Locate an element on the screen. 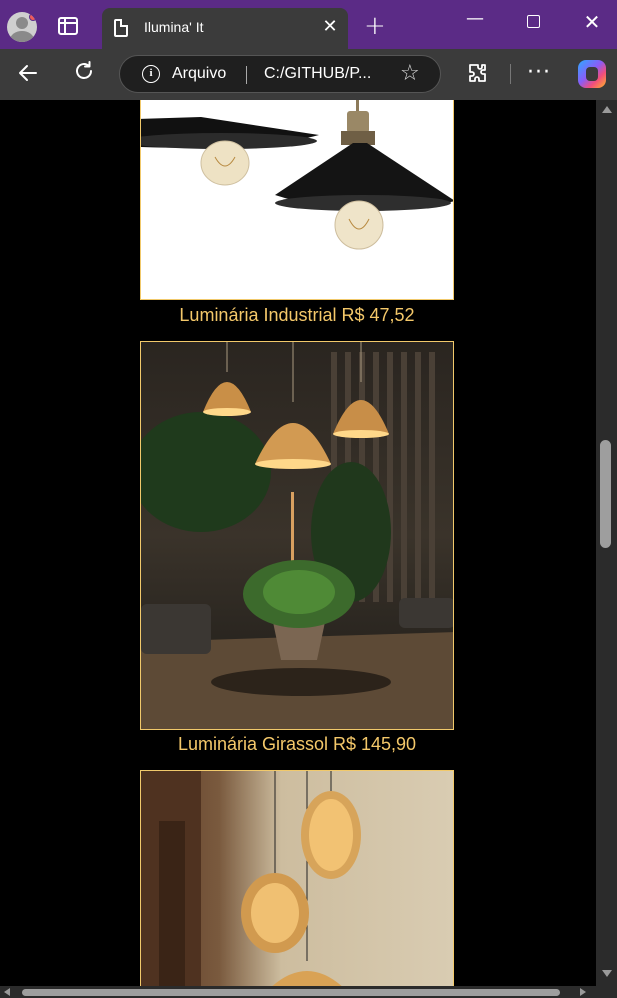  extensions-button is located at coordinates (478, 76).